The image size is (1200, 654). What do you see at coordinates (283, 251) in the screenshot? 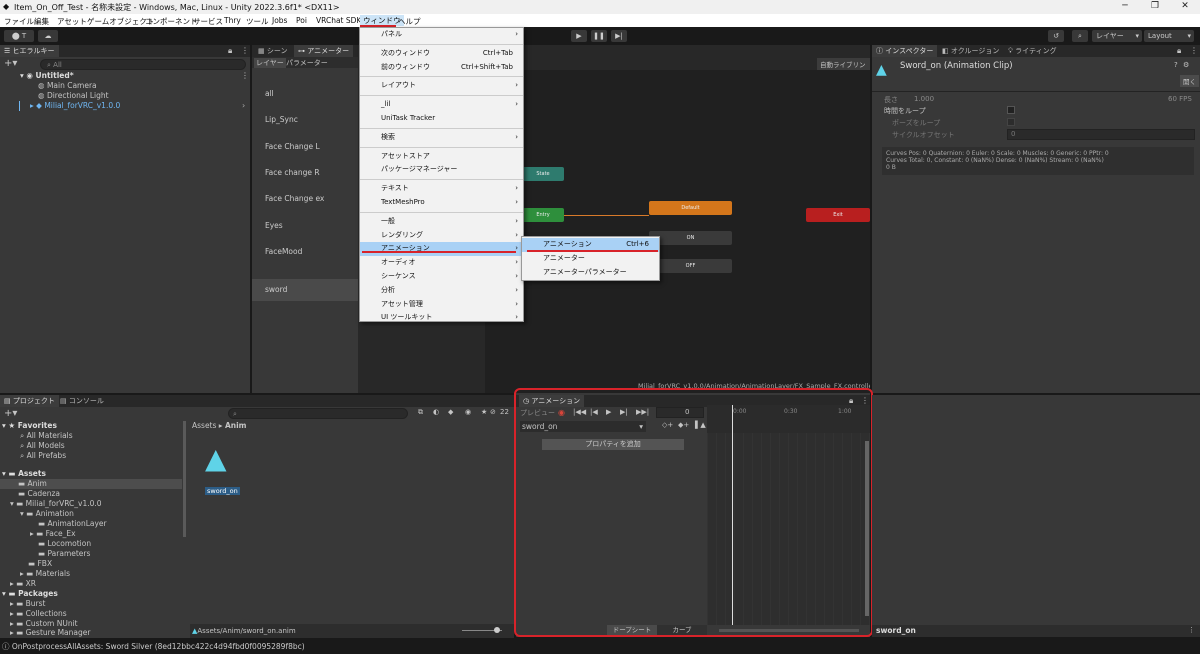
I see `layer-item: FaceMood` at bounding box center [283, 251].